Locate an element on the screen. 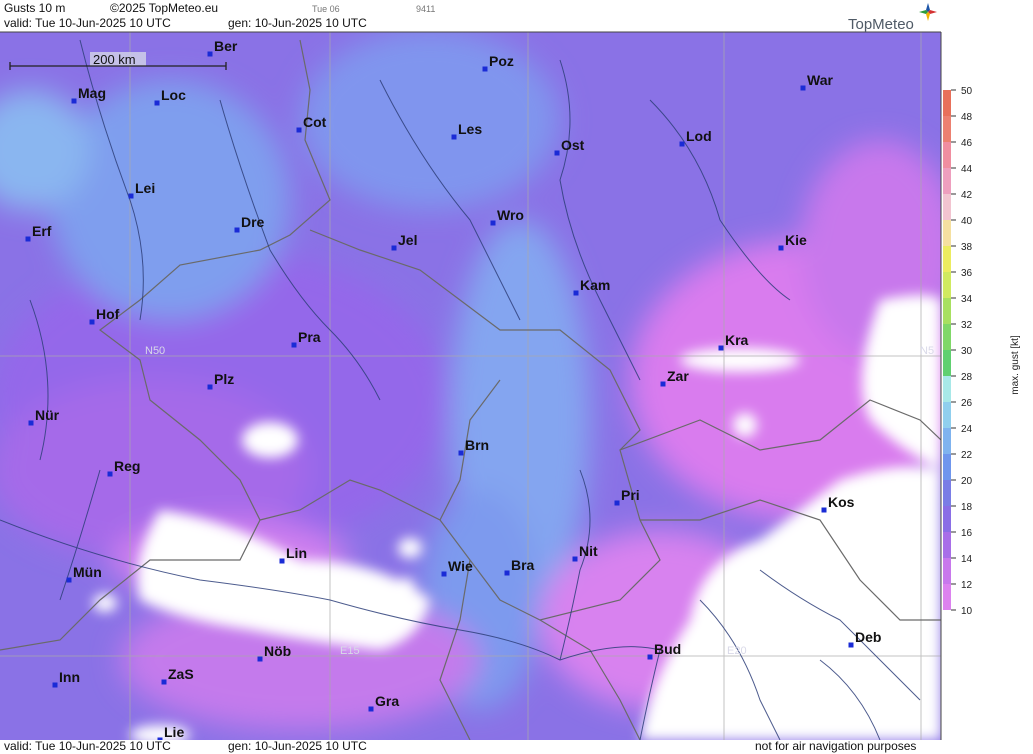 The width and height of the screenshot is (1033, 754). city-label: Dre is located at coordinates (253, 222).